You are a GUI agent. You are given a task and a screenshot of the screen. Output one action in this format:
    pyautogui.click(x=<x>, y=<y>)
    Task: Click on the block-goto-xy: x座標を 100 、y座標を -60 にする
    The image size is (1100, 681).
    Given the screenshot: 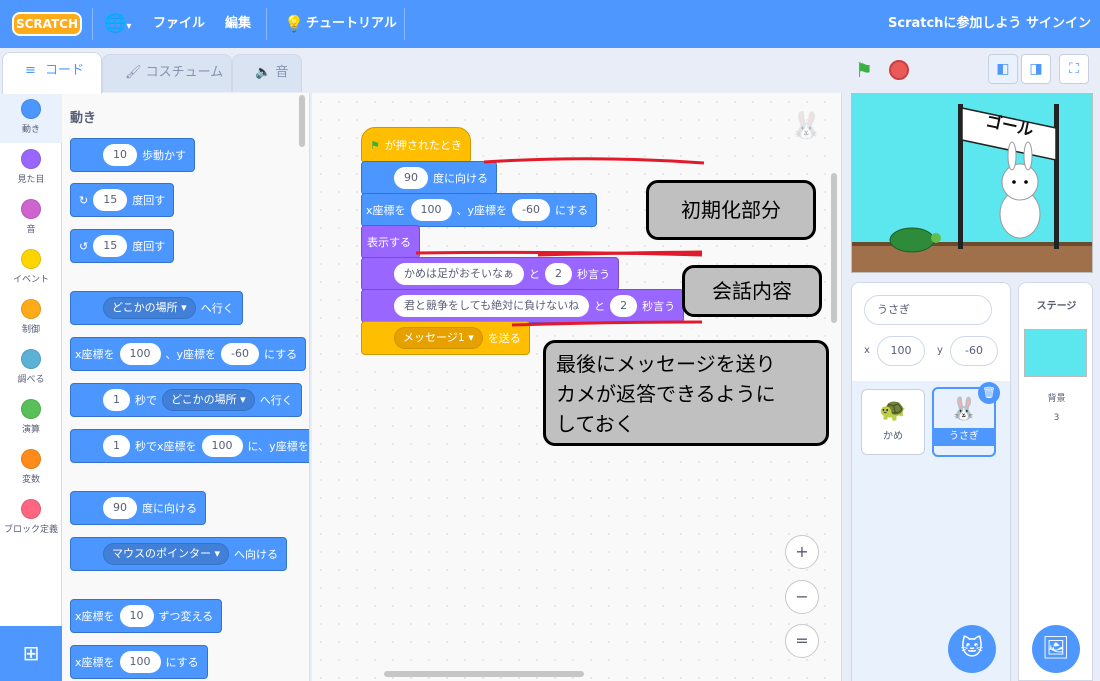 What is the action you would take?
    pyautogui.click(x=188, y=354)
    